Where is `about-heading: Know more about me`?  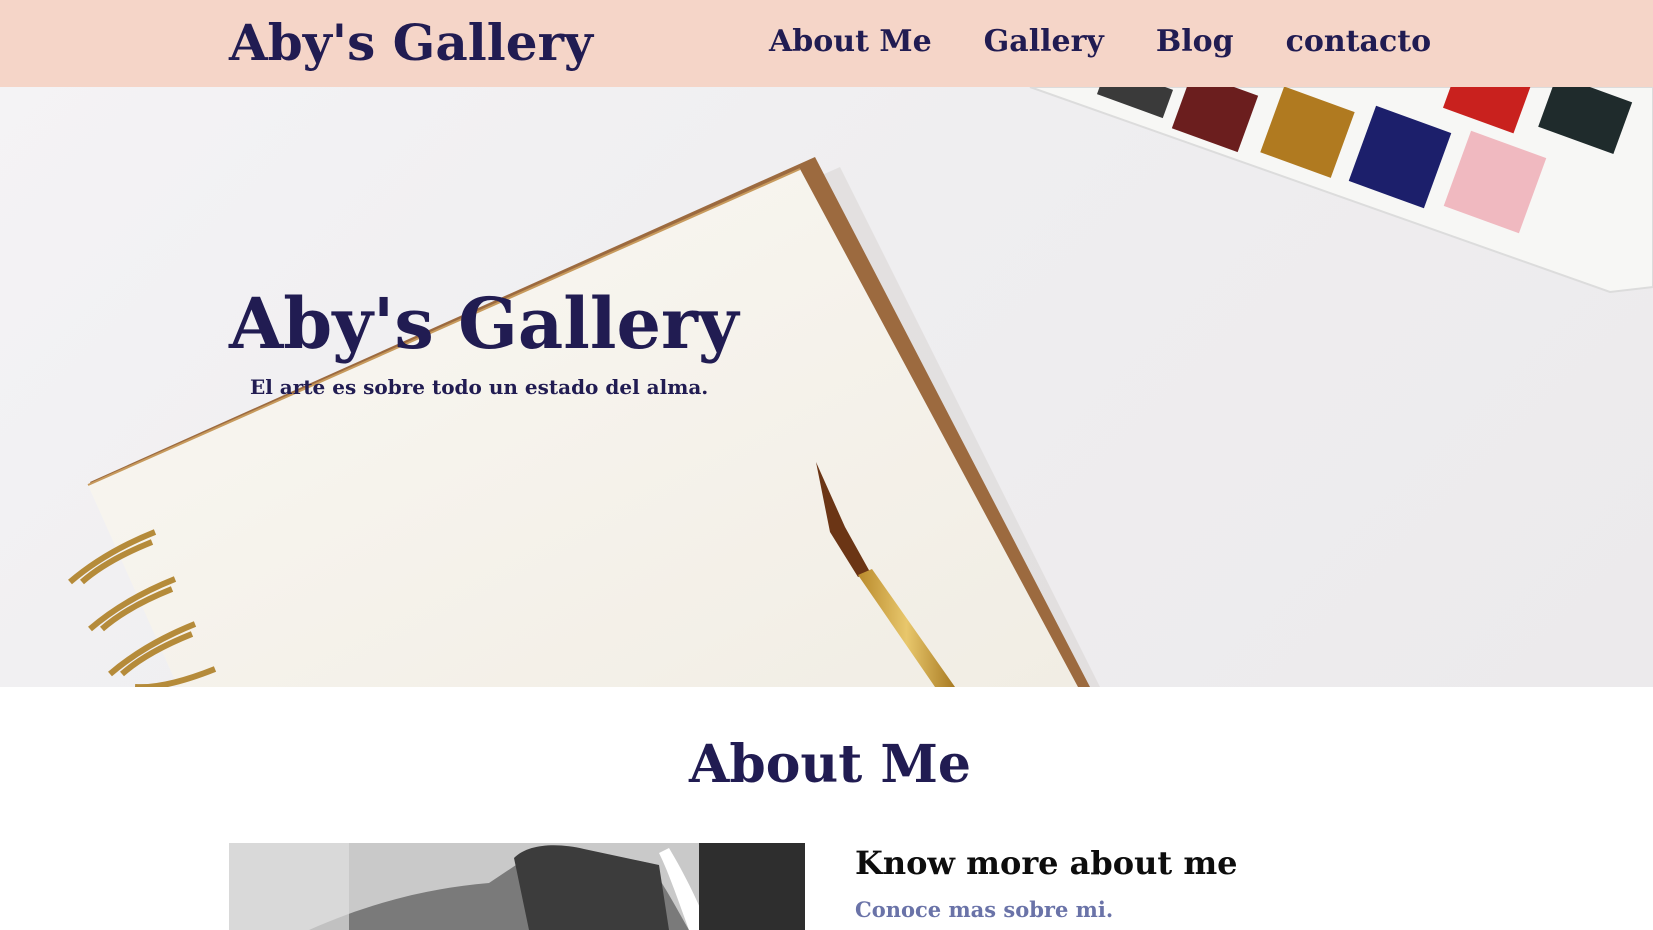
about-heading: Know more about me is located at coordinates (1046, 863).